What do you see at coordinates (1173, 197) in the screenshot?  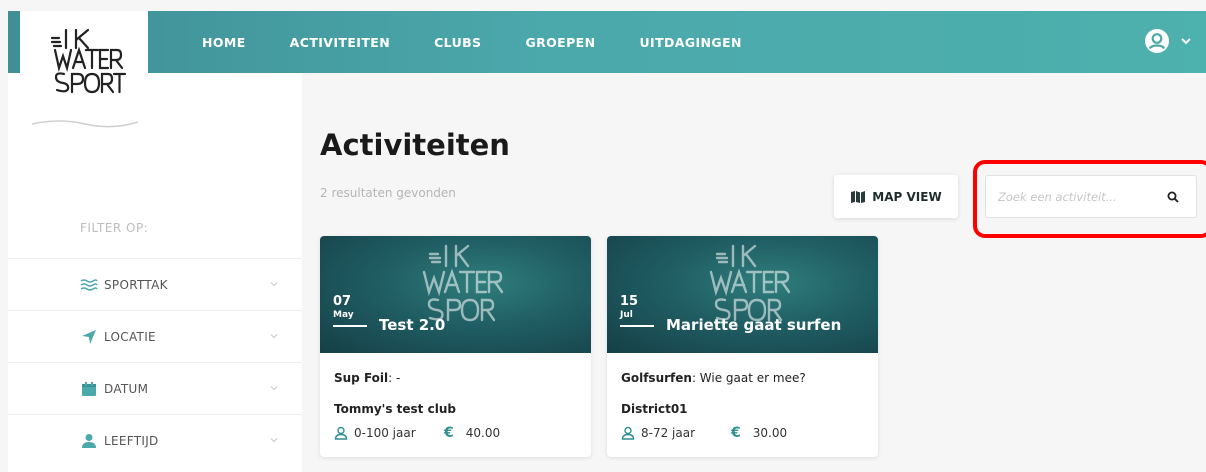 I see `search-icon` at bounding box center [1173, 197].